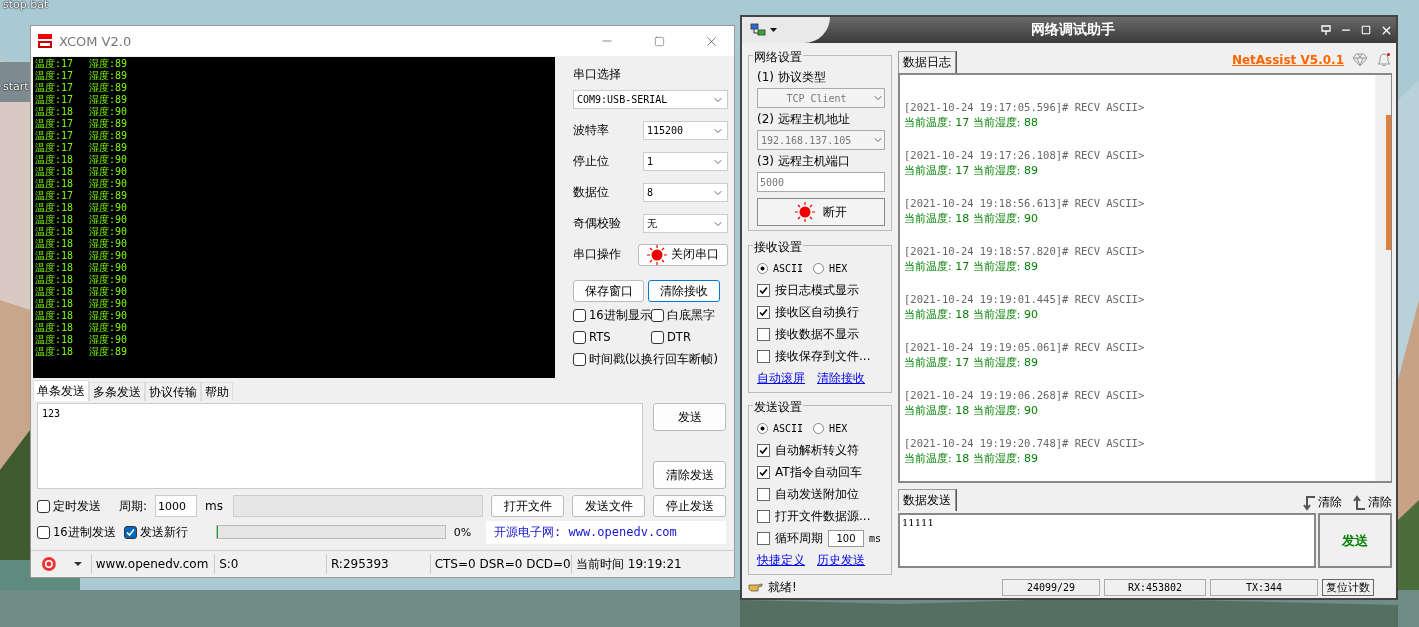  Describe the element at coordinates (76, 532) in the screenshot. I see `checkbox-option: 16进制发送` at that location.